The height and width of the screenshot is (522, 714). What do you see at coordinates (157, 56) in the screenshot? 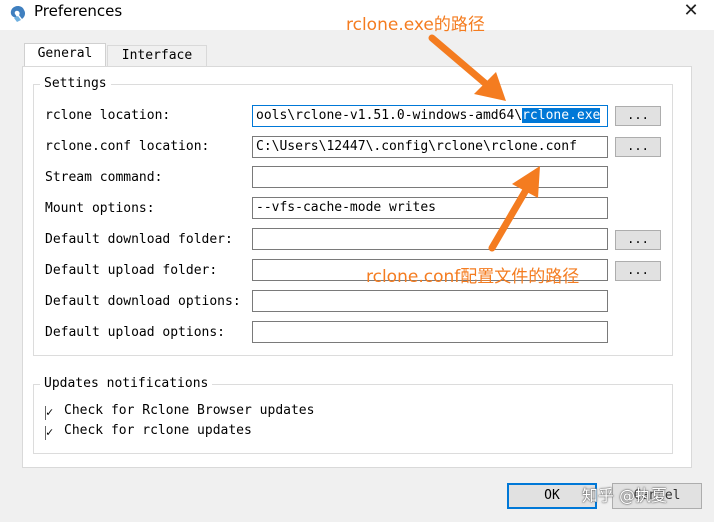
I see `tab-interface: Interface` at bounding box center [157, 56].